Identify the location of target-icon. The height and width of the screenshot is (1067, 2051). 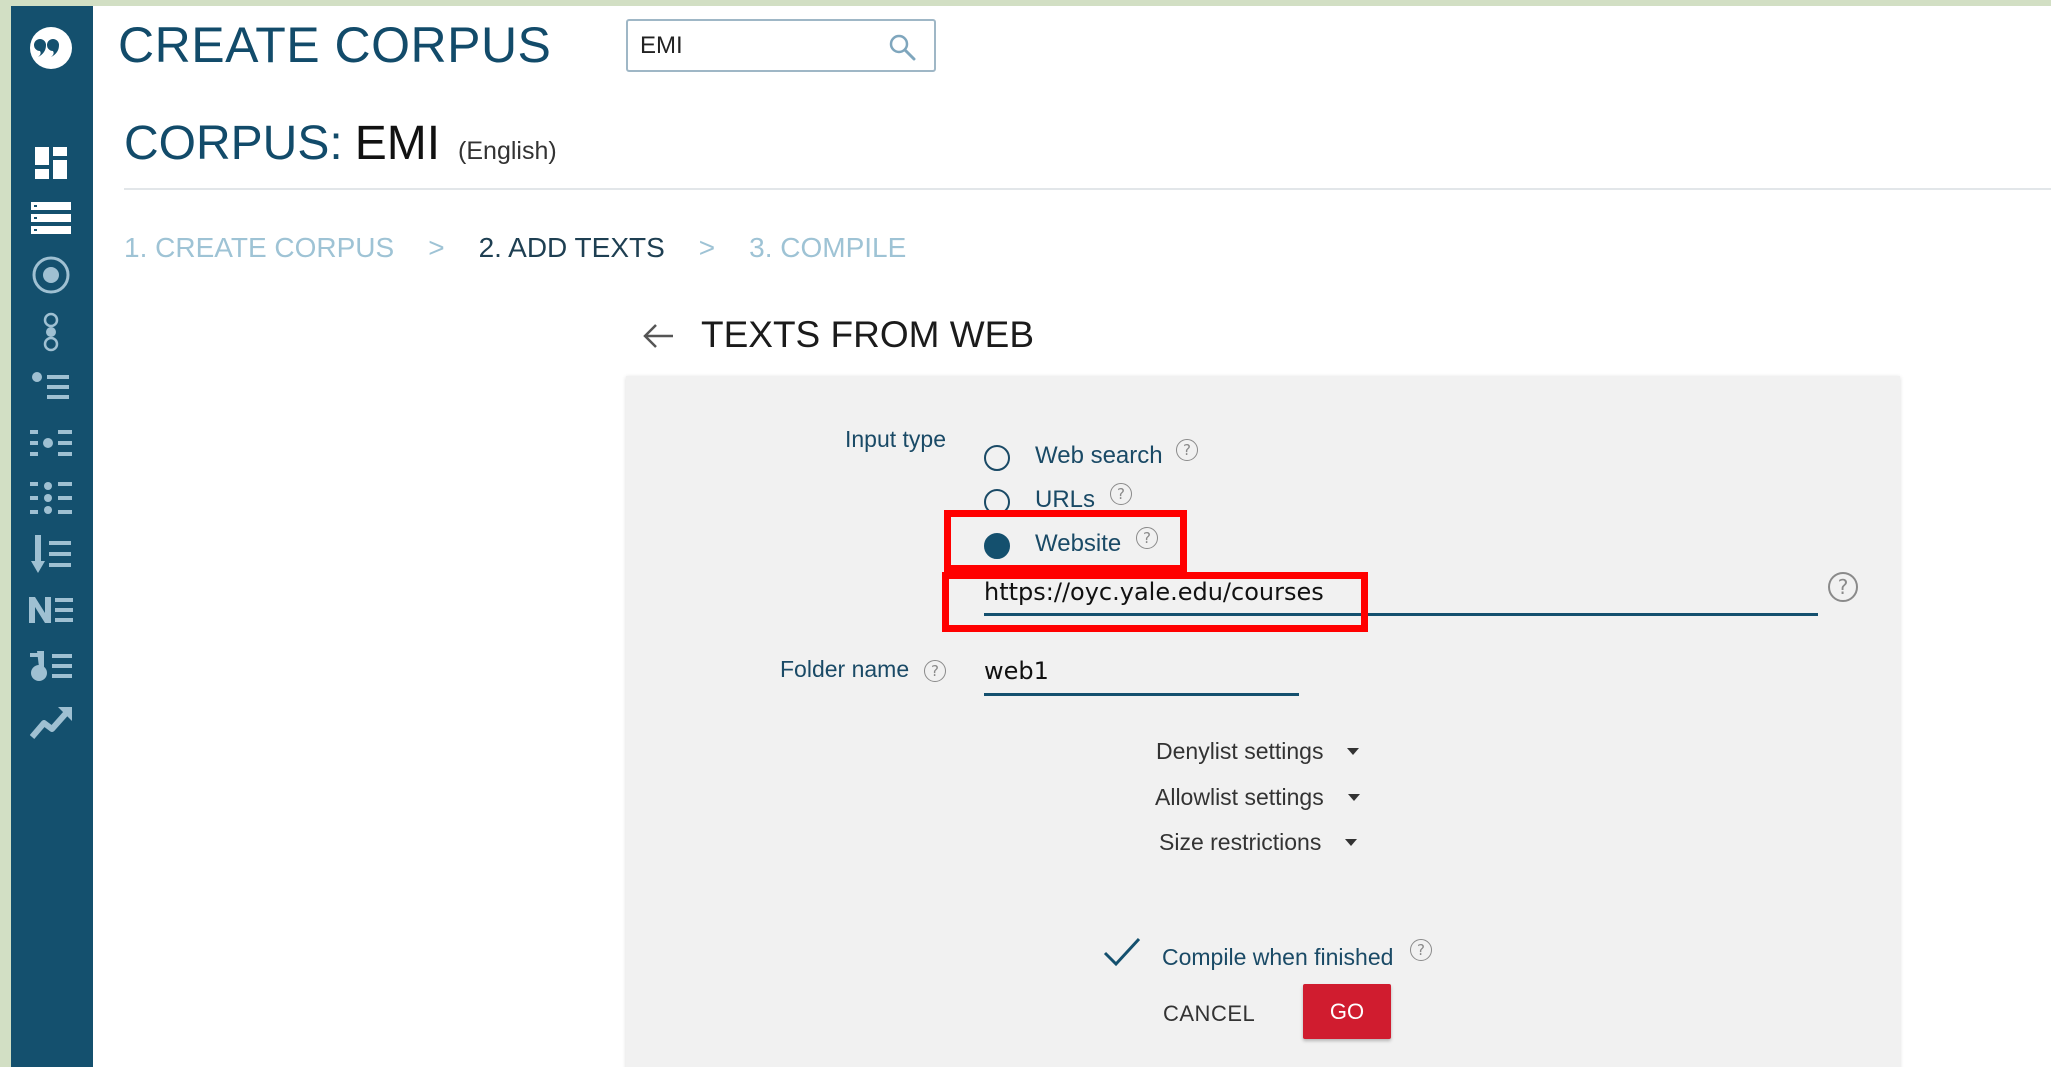
(51, 275).